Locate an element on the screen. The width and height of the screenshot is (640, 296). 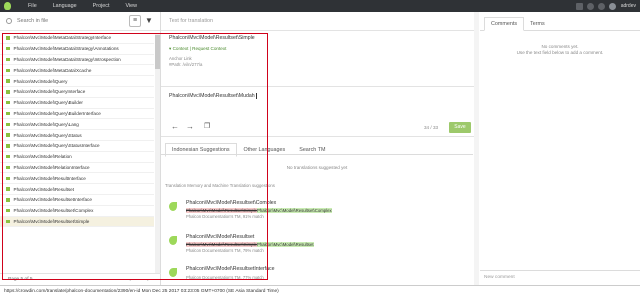
tm-source: Phalcon Documentation's TM, 77% match is located at coordinates (225, 277).